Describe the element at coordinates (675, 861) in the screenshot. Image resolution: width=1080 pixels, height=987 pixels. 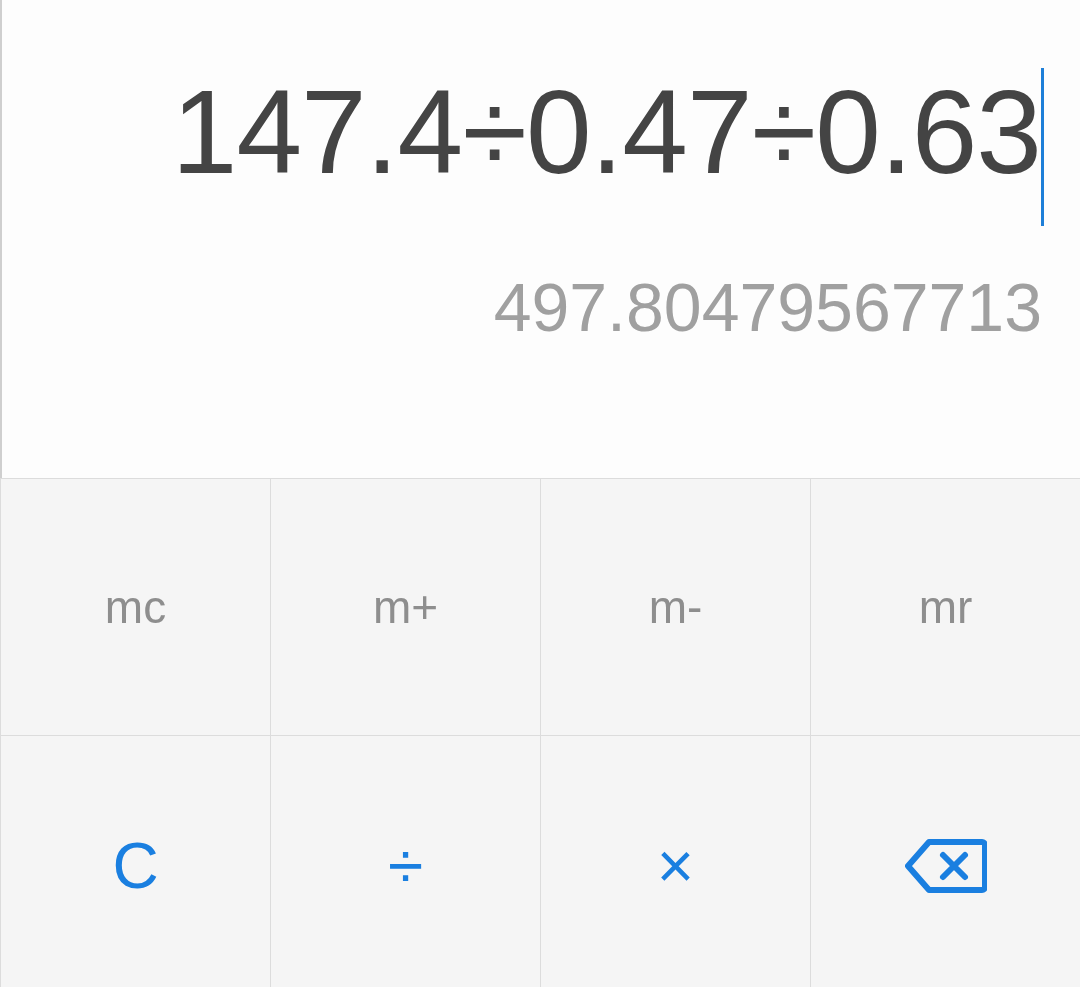
I see `operator-key: ×` at that location.